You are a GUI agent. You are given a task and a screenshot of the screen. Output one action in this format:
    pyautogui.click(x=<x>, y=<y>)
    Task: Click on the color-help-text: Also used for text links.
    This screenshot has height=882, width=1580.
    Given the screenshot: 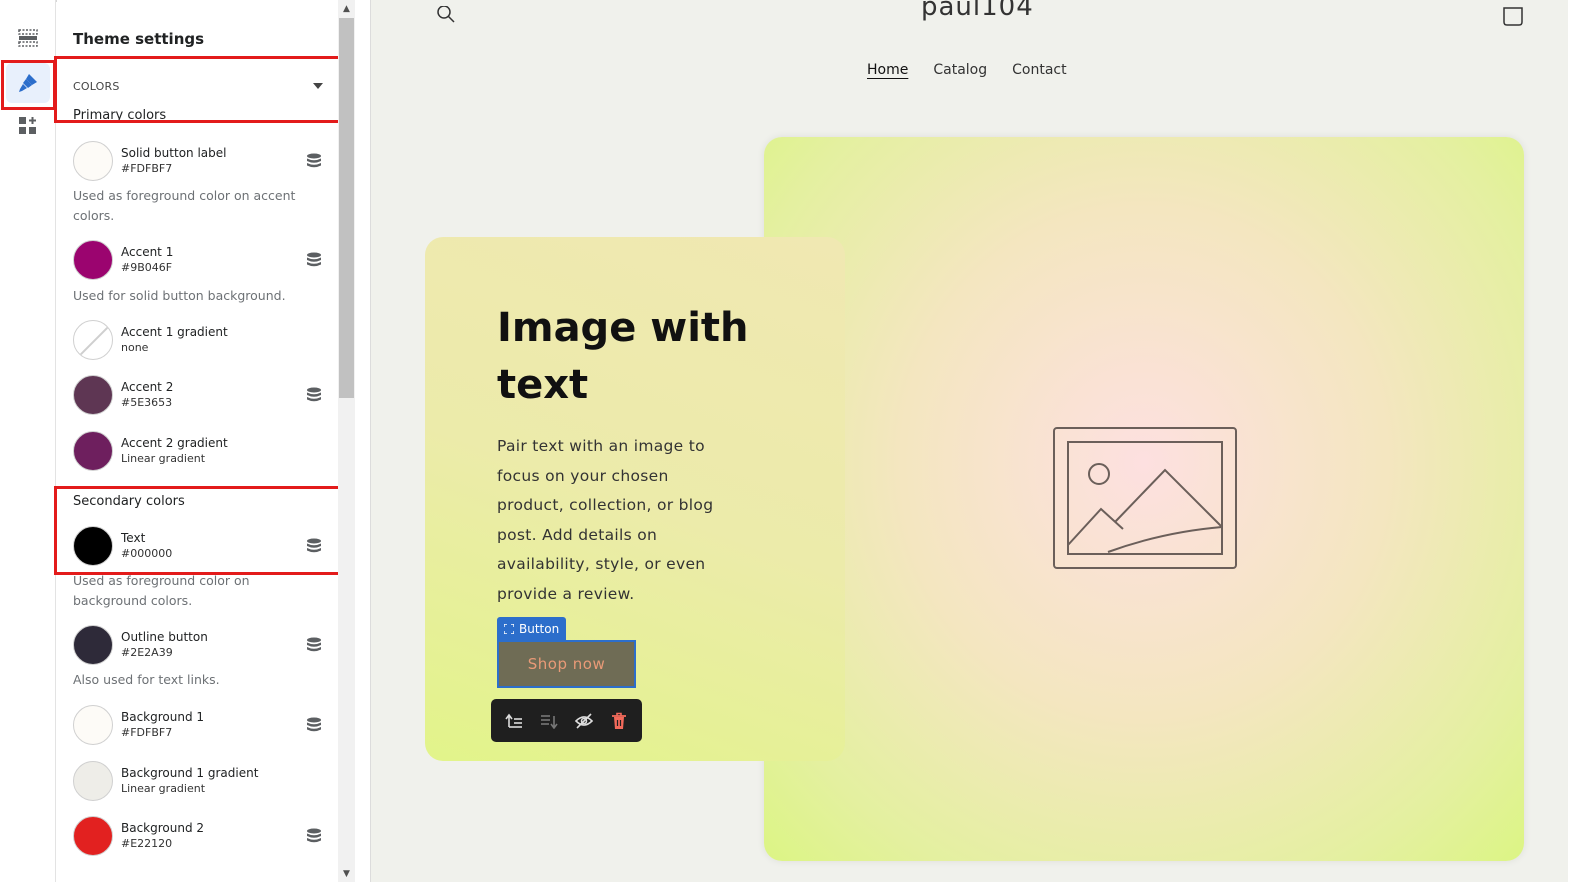 What is the action you would take?
    pyautogui.click(x=146, y=679)
    